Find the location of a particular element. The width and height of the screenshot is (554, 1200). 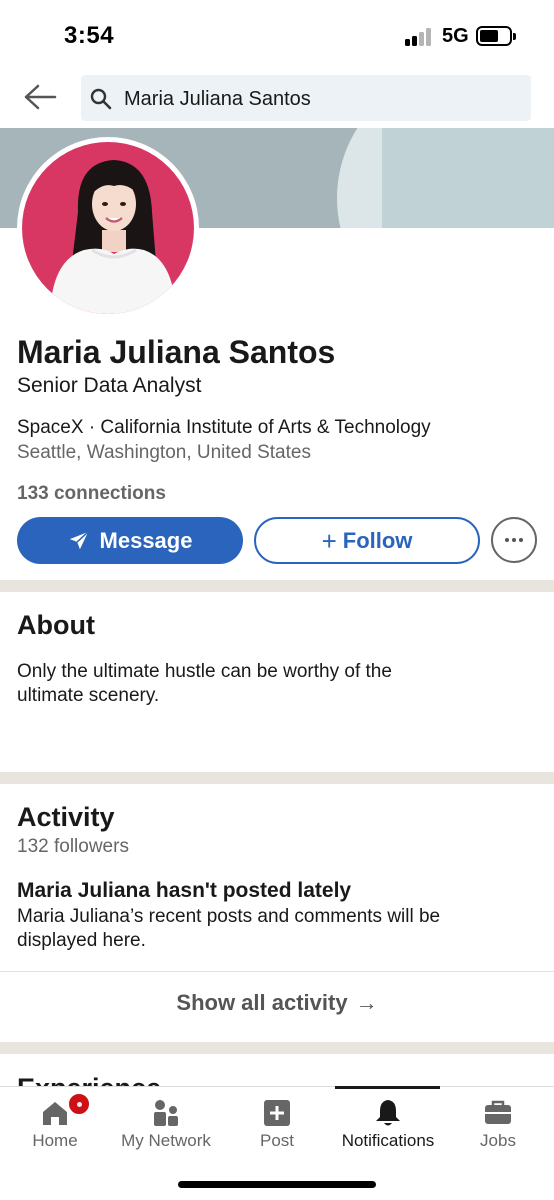

search-query: Maria Juliana Santos is located at coordinates (217, 99).